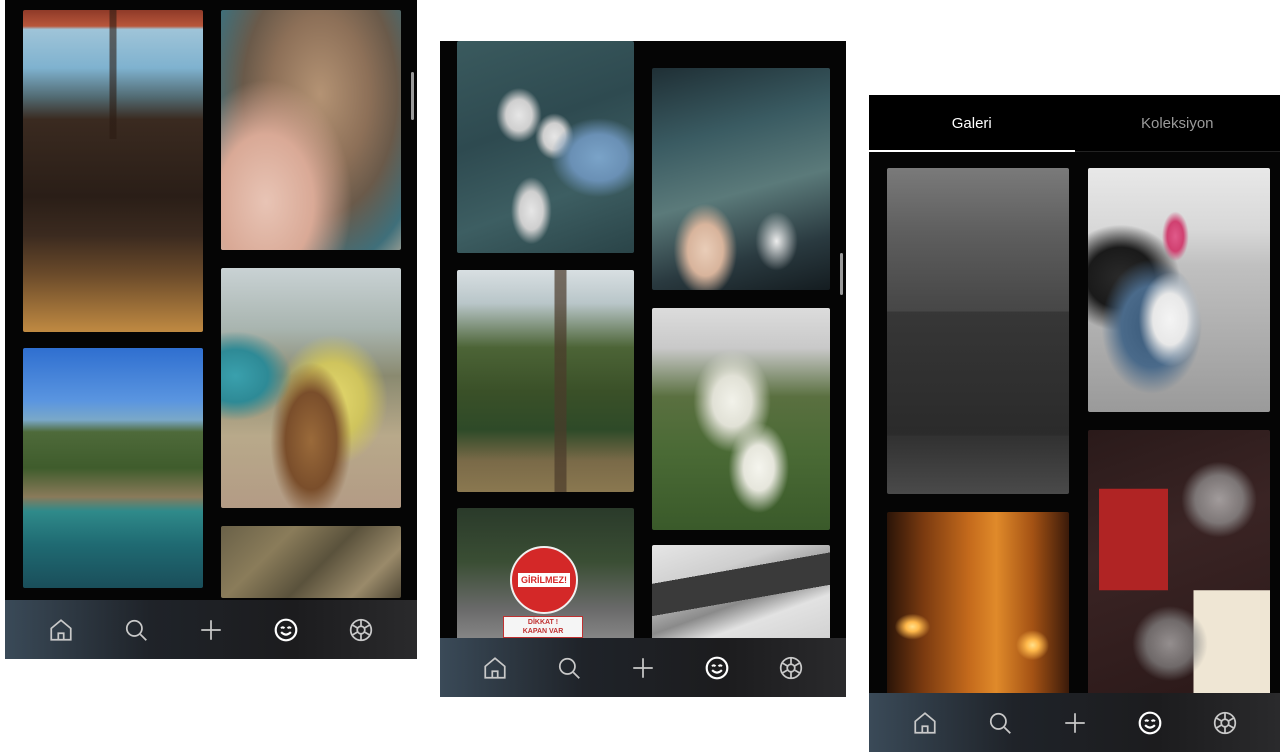 The width and height of the screenshot is (1280, 752). I want to click on tab-koleksiyon: Koleksiyon, so click(1177, 123).